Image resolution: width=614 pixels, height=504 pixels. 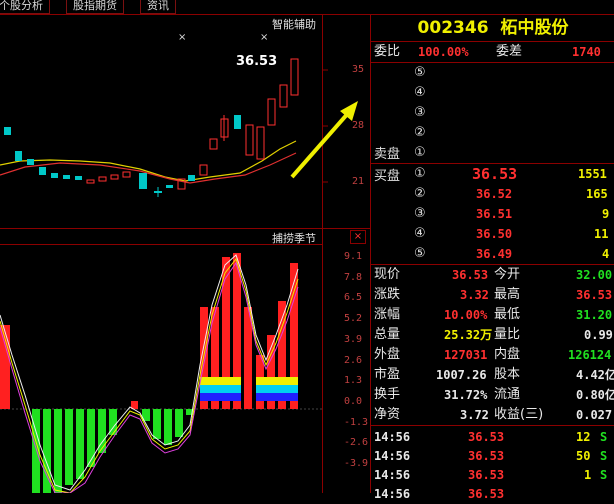 What do you see at coordinates (420, 113) in the screenshot?
I see `sell-level-indices: ⑤ ④ ③ ② ①` at bounding box center [420, 113].